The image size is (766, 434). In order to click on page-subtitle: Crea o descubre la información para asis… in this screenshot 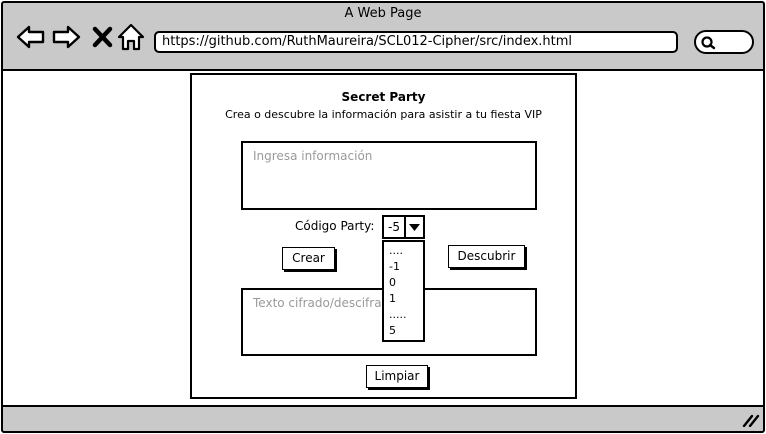, I will do `click(383, 114)`.